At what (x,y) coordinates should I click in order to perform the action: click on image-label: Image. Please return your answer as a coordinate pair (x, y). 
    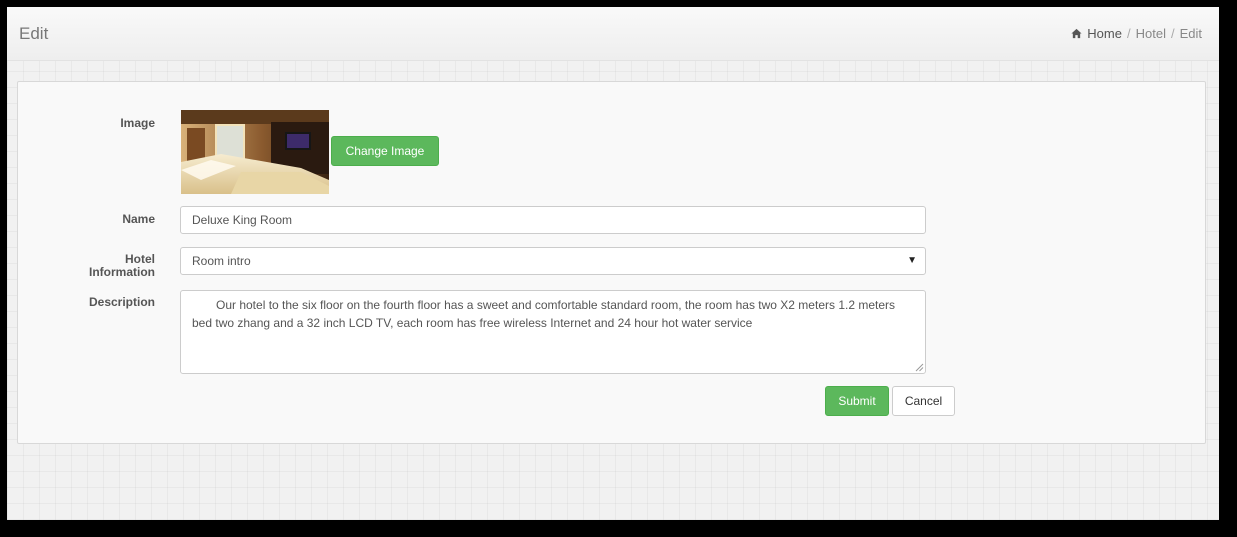
    Looking at the image, I should click on (137, 123).